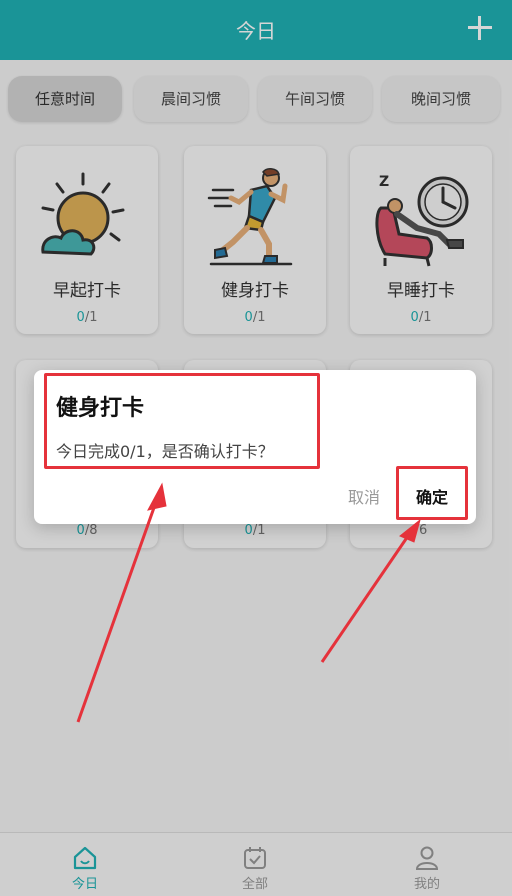 This screenshot has height=896, width=512. Describe the element at coordinates (364, 496) in the screenshot. I see `cancel-button: 取消` at that location.